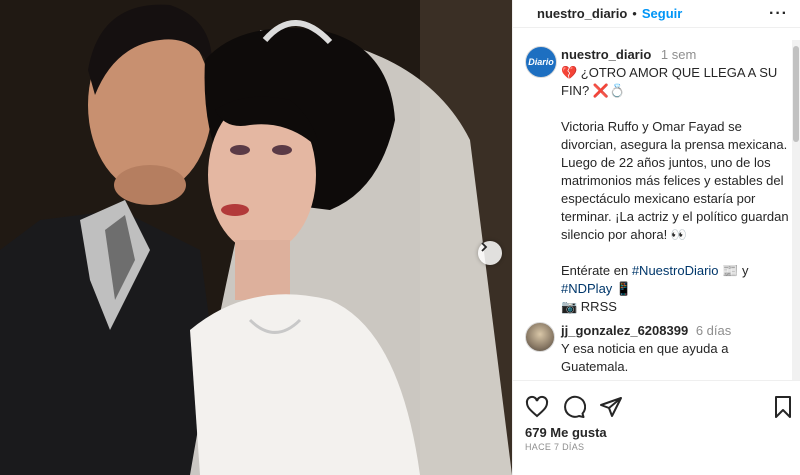 Image resolution: width=800 pixels, height=475 pixels. I want to click on follow-button: Seguir, so click(662, 13).